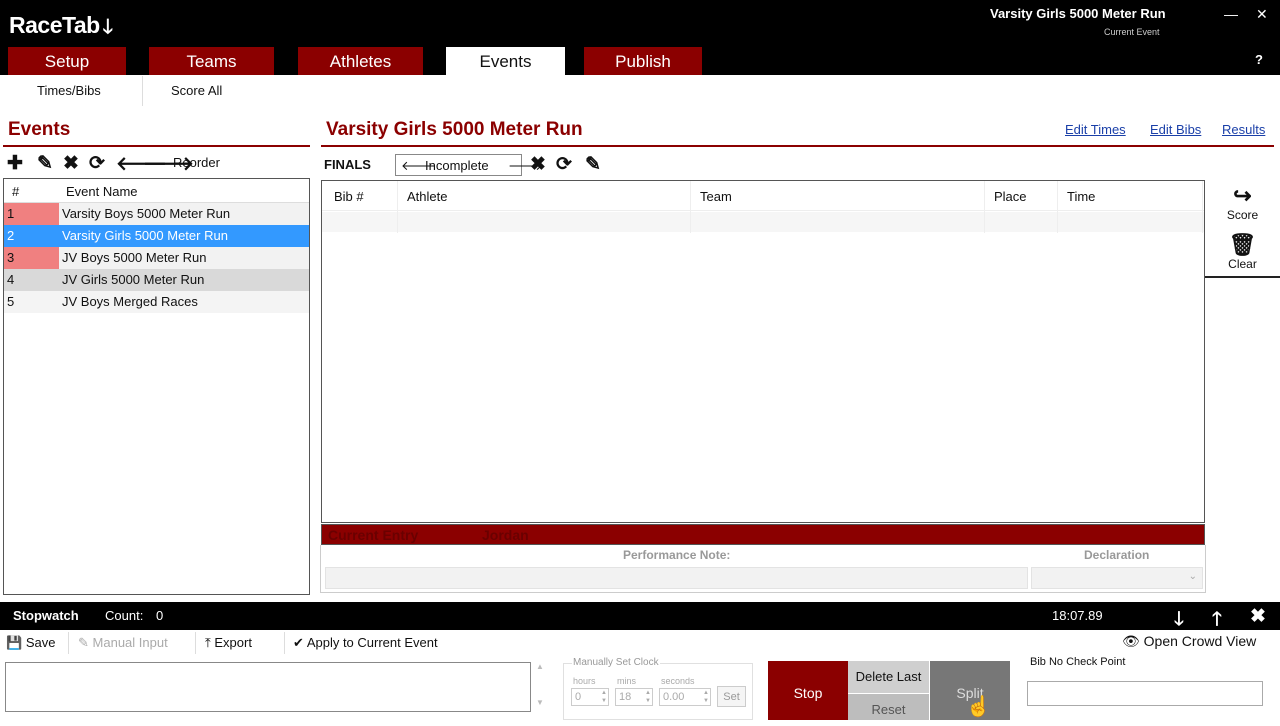  I want to click on reset-button: Reset, so click(888, 707).